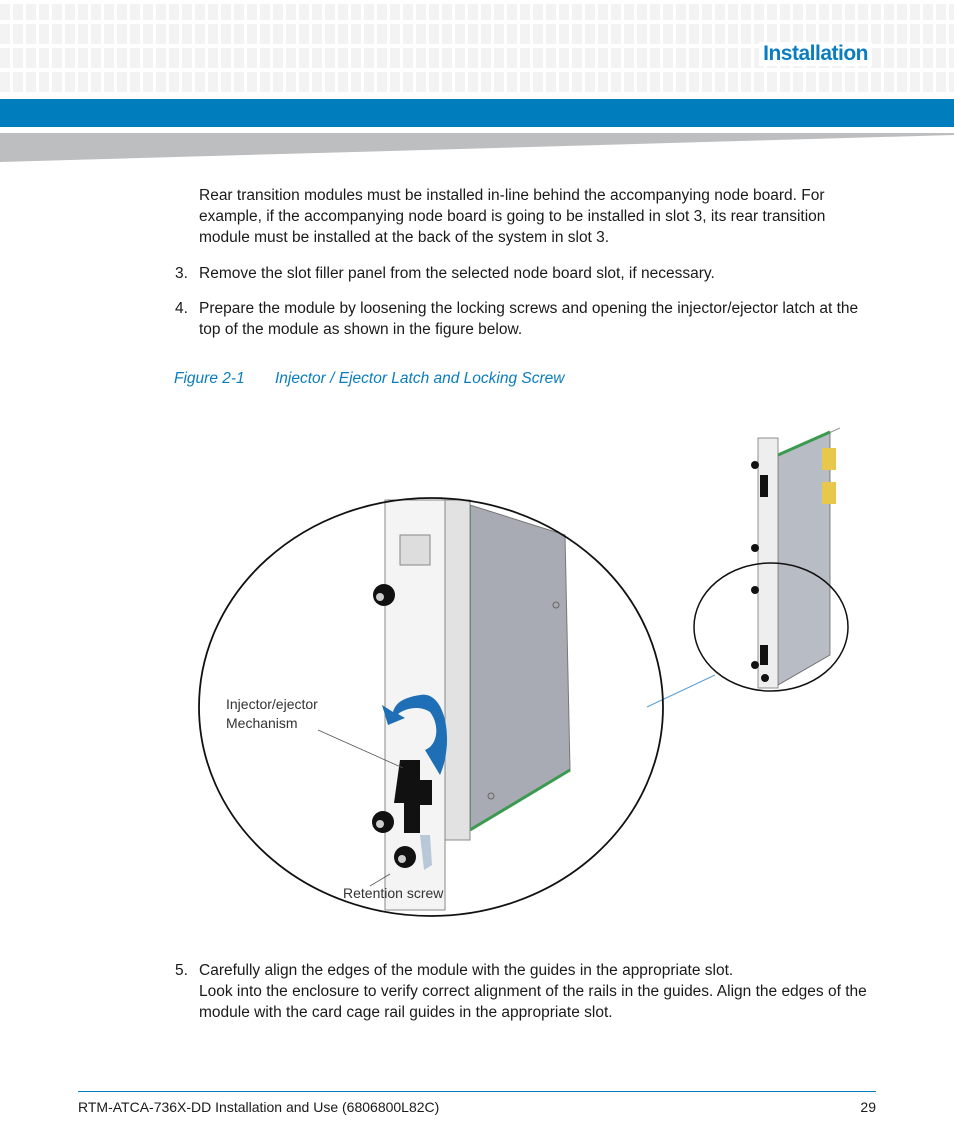  Describe the element at coordinates (681, 691) in the screenshot. I see `zoom-connector` at that location.